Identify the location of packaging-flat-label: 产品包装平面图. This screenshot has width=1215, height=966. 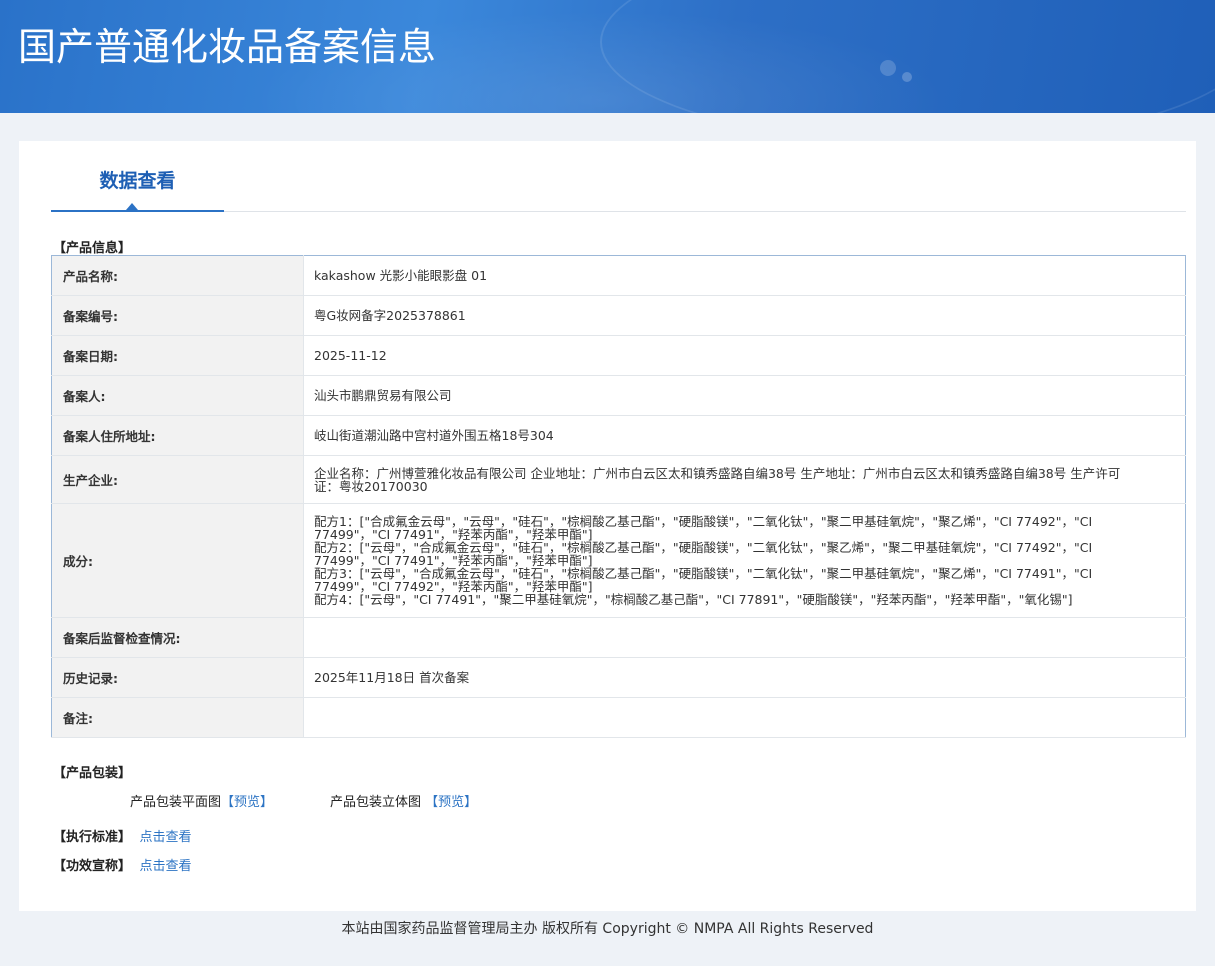
(176, 802).